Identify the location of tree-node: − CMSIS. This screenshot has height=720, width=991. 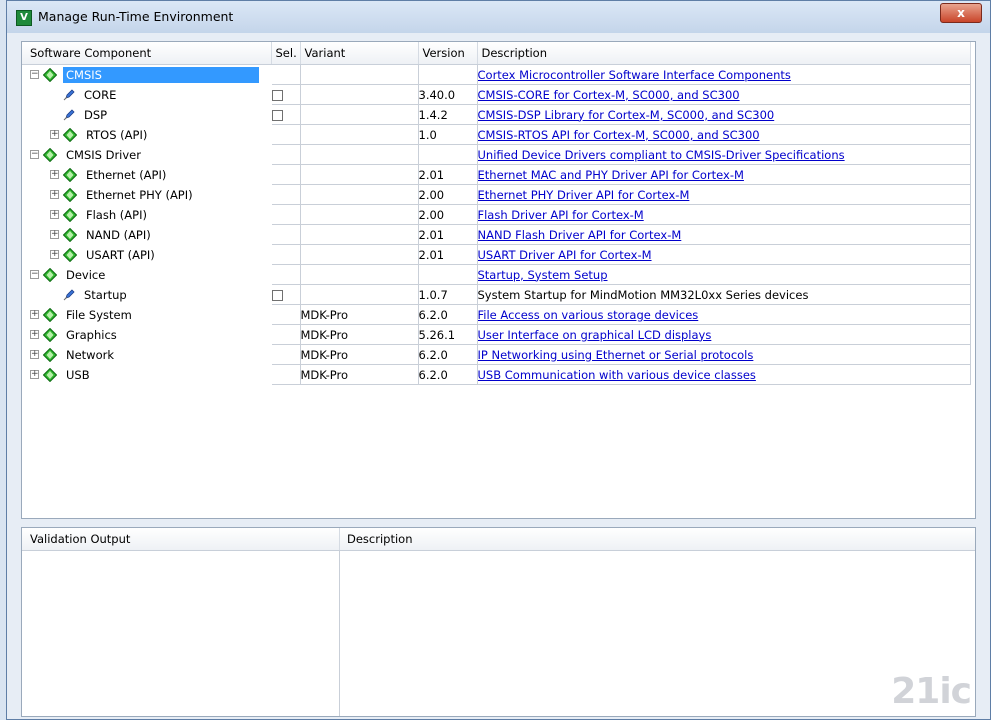
(146, 74).